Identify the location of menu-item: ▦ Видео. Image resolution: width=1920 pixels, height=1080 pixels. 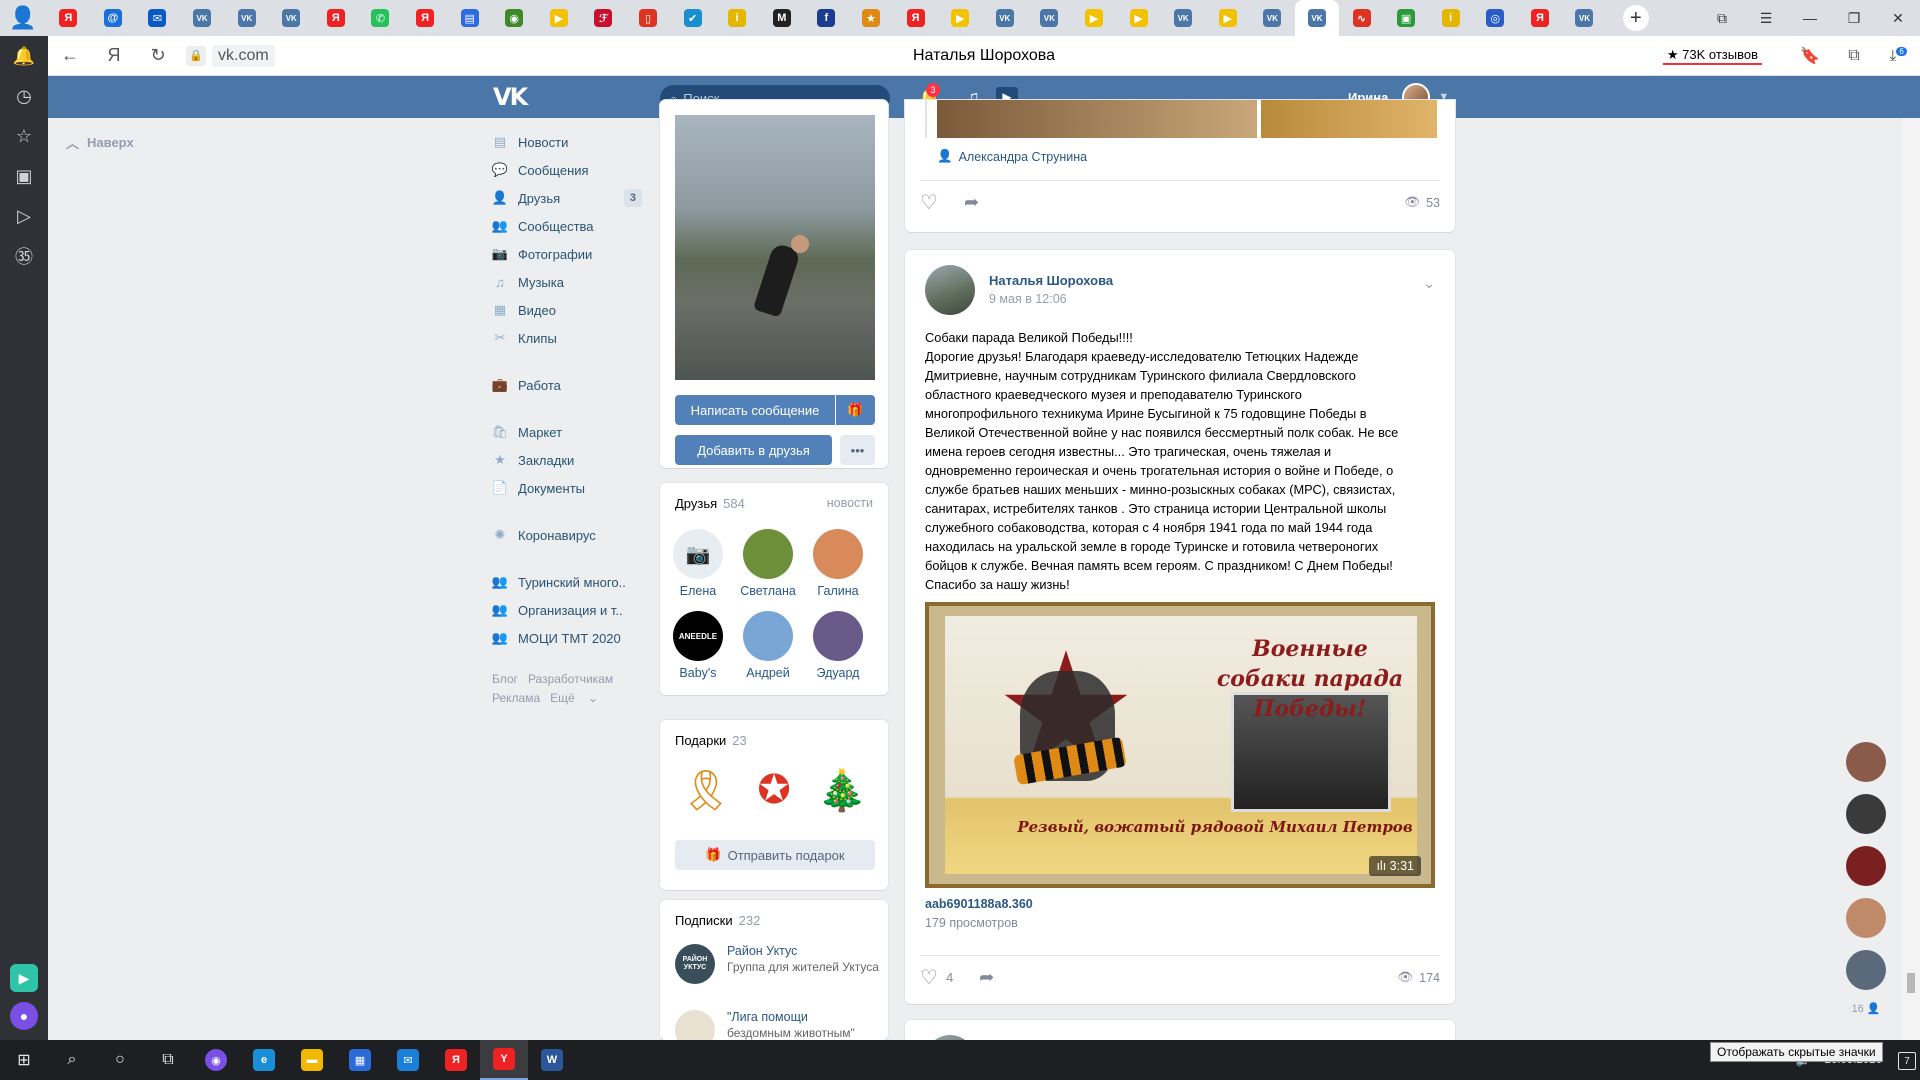
(567, 310).